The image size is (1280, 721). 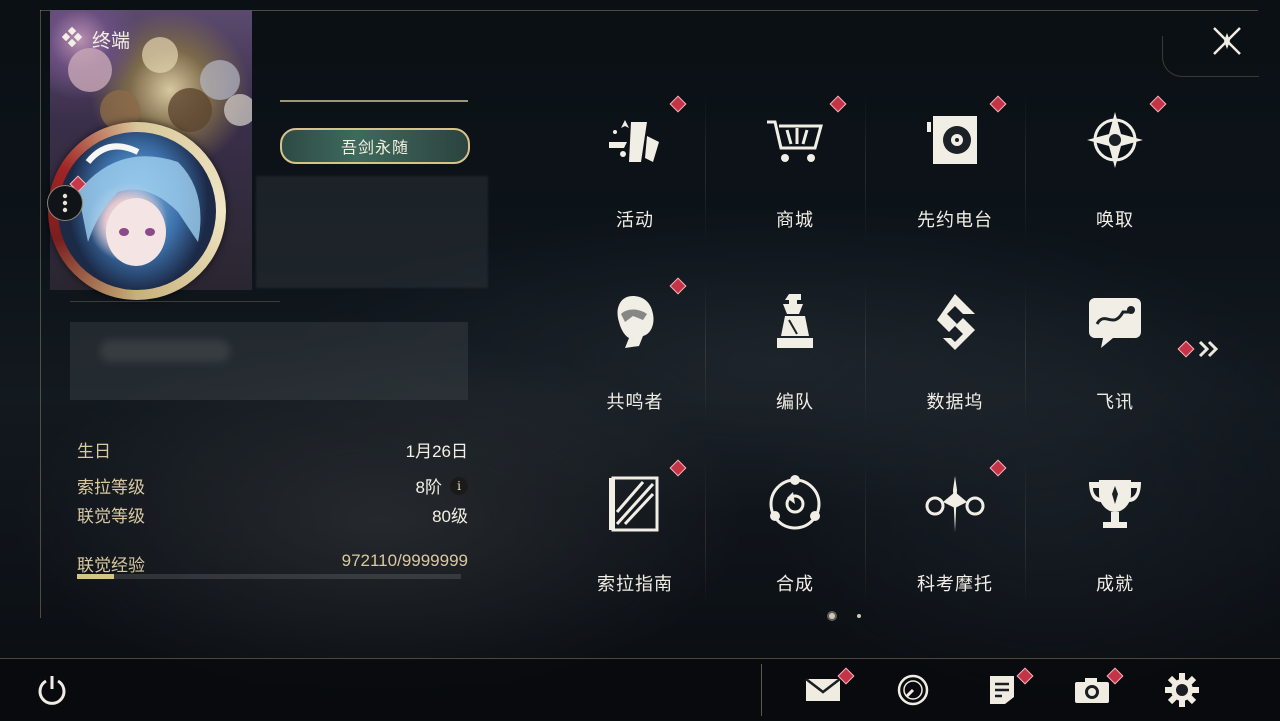 What do you see at coordinates (795, 140) in the screenshot?
I see `shop-cart-icon` at bounding box center [795, 140].